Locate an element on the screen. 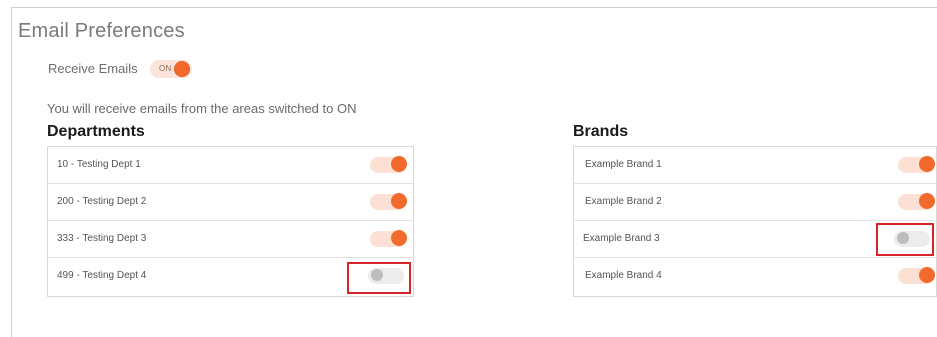 The width and height of the screenshot is (937, 337). department-row: 10 - Testing Dept 1 is located at coordinates (230, 165).